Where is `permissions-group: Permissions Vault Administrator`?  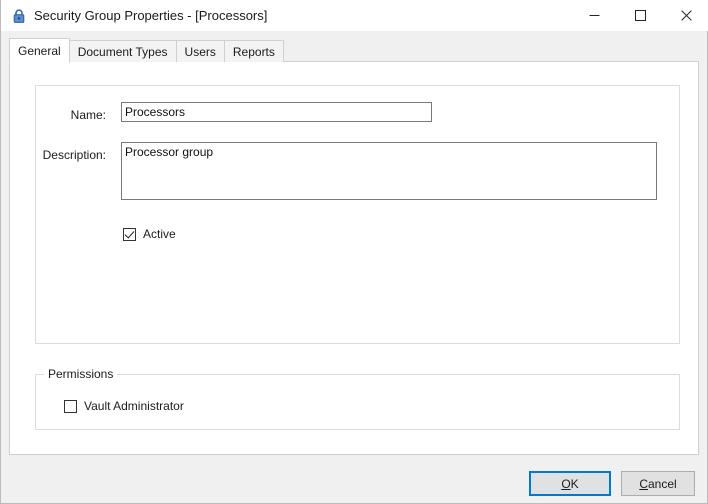
permissions-group: Permissions Vault Administrator is located at coordinates (357, 399).